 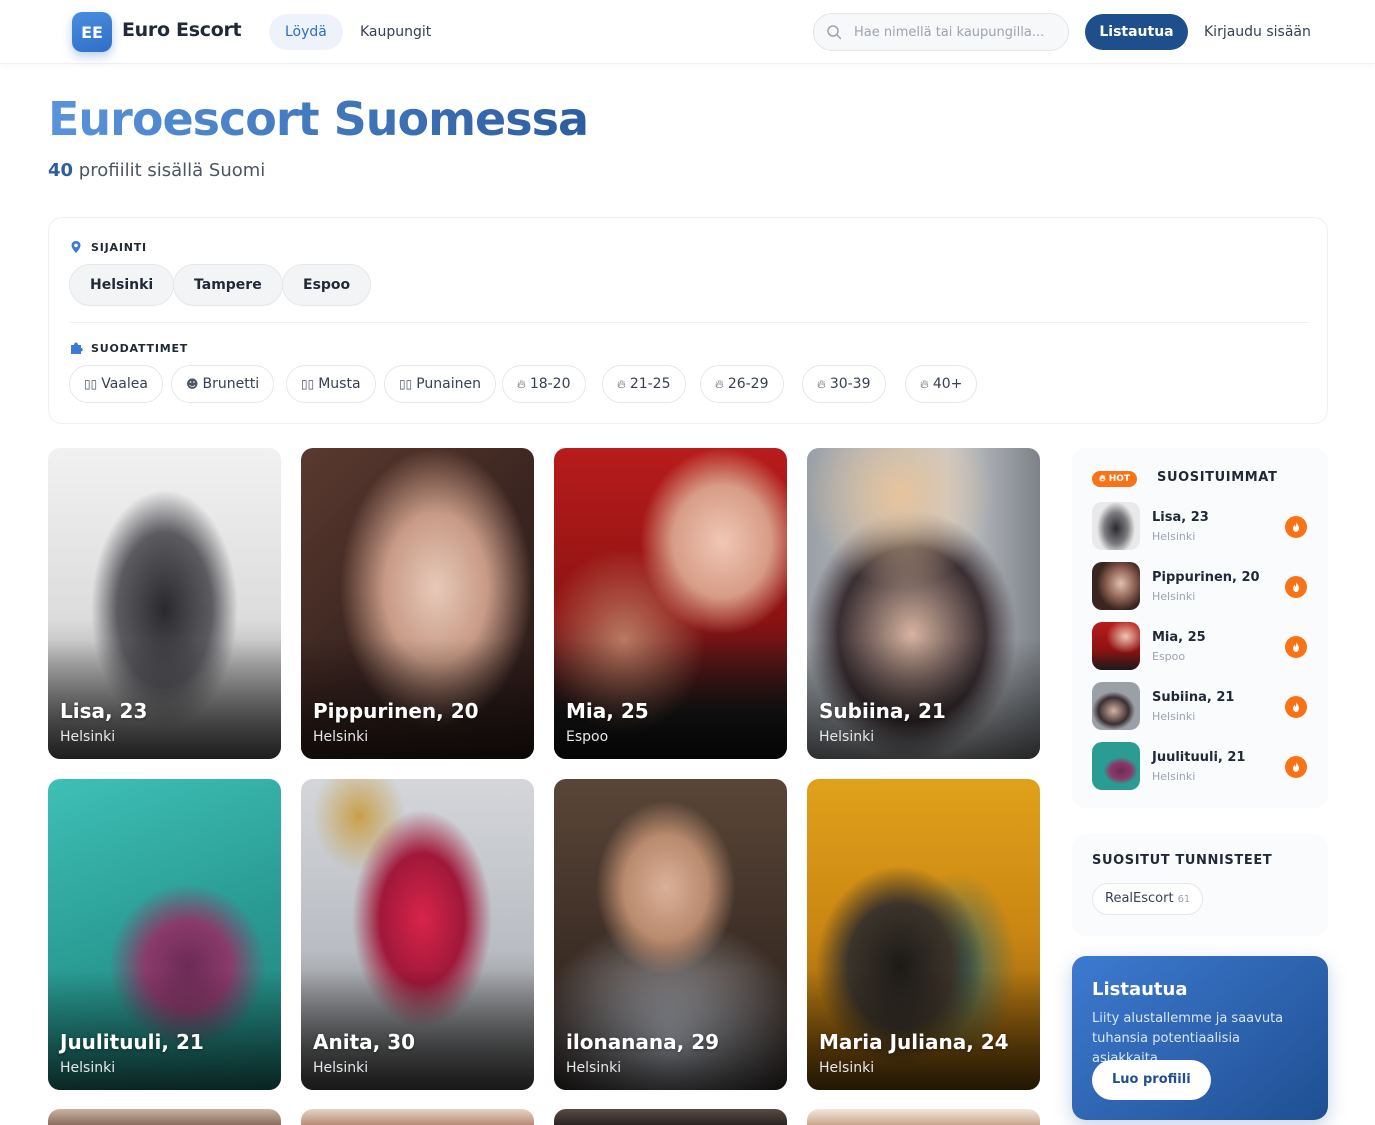 What do you see at coordinates (77, 348) in the screenshot?
I see `puzzle-icon` at bounding box center [77, 348].